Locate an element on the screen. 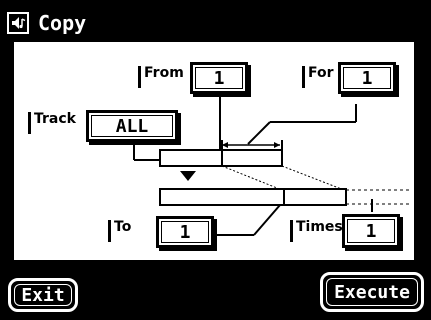 Image resolution: width=431 pixels, height=320 pixels. to-label: To is located at coordinates (119, 231).